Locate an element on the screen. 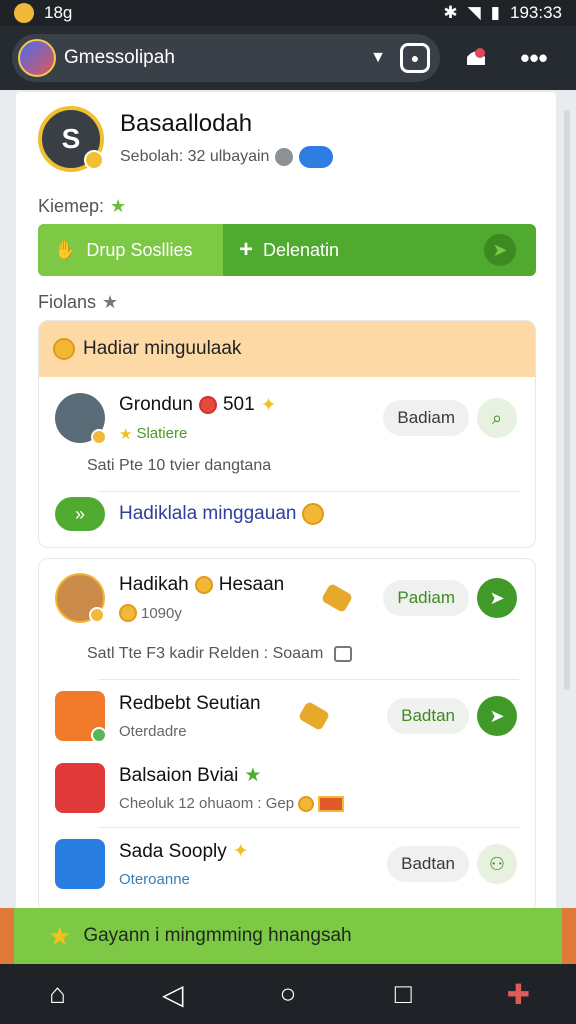  item-title: Hadikah Hesaan is located at coordinates (201, 585).